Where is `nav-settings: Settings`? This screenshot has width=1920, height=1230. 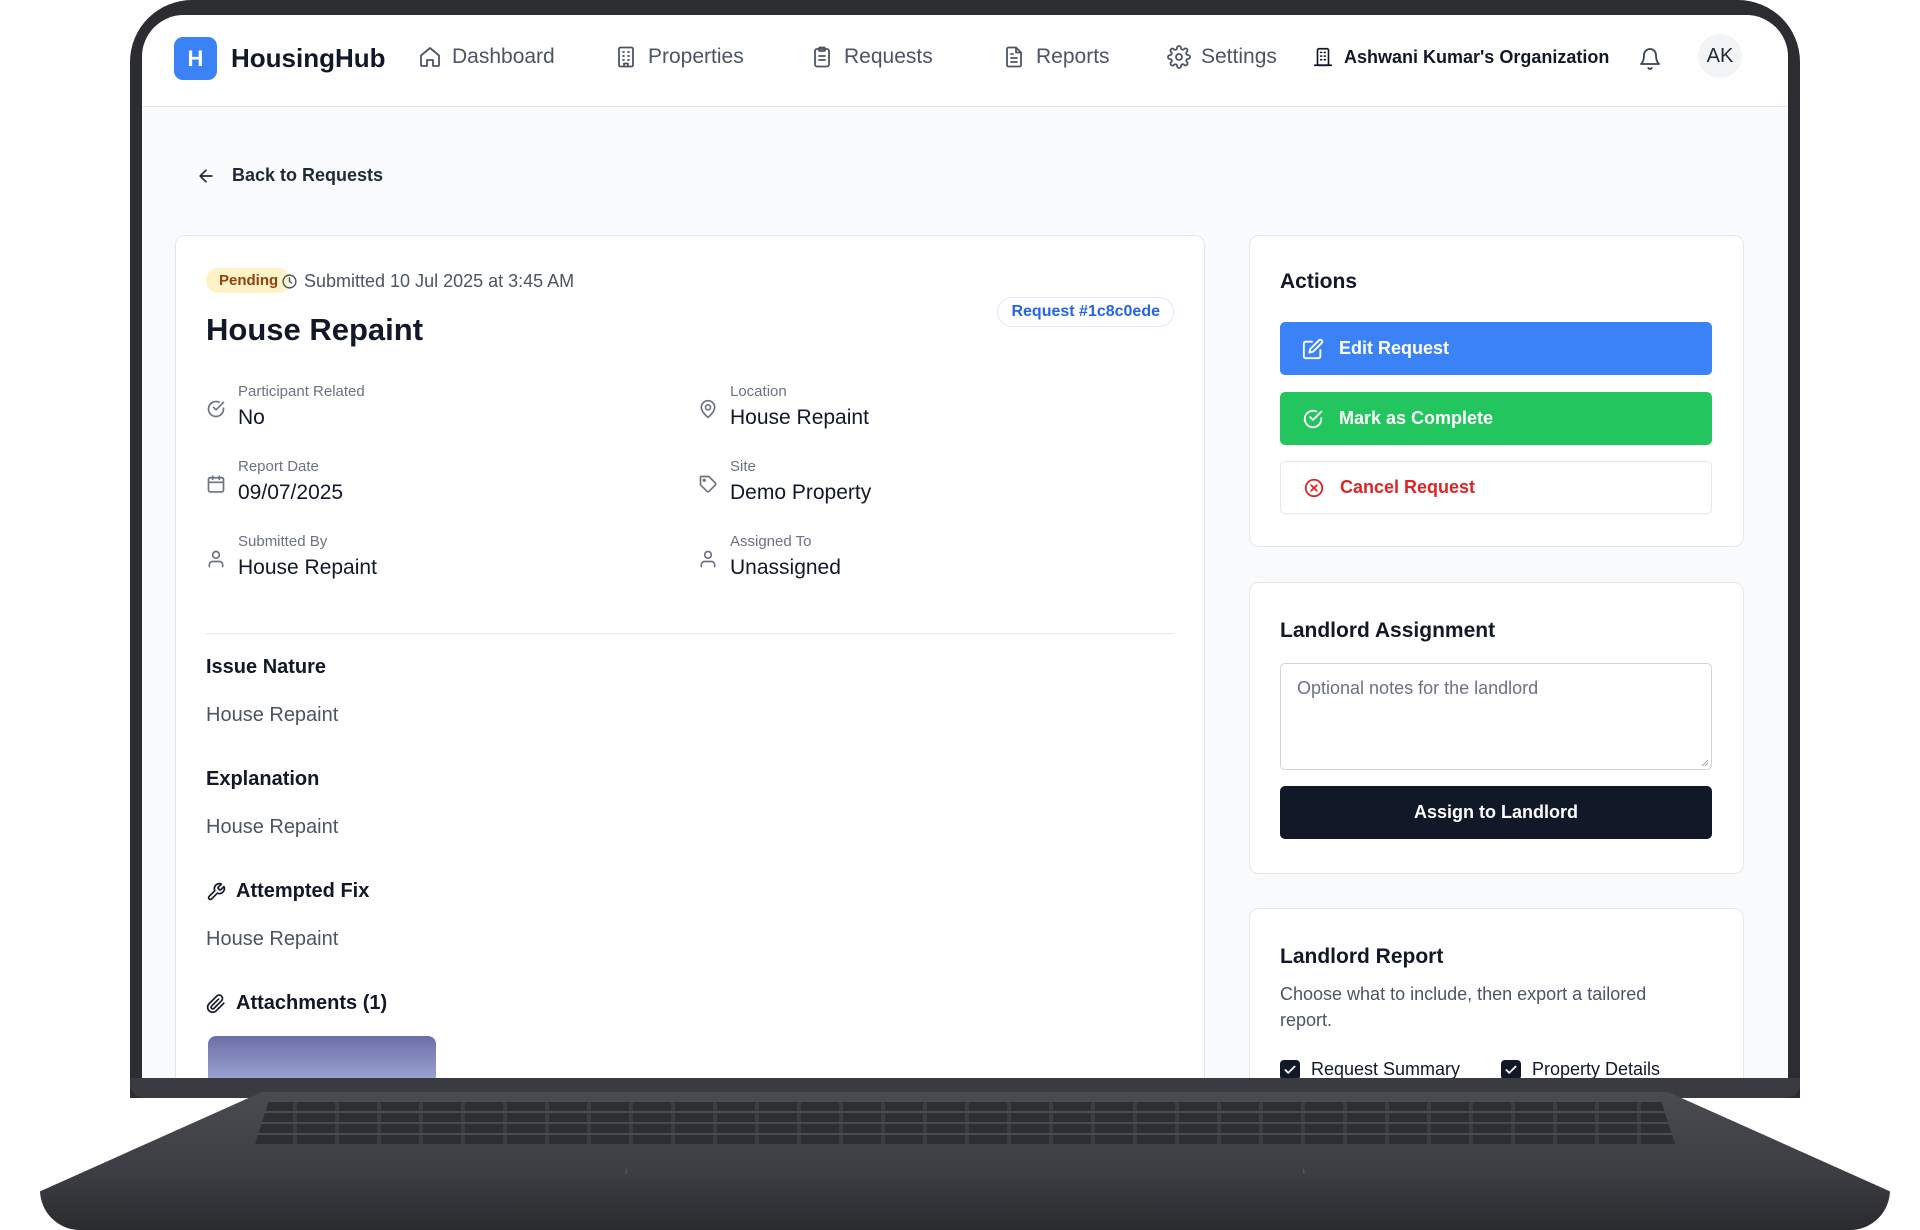
nav-settings: Settings is located at coordinates (1222, 57).